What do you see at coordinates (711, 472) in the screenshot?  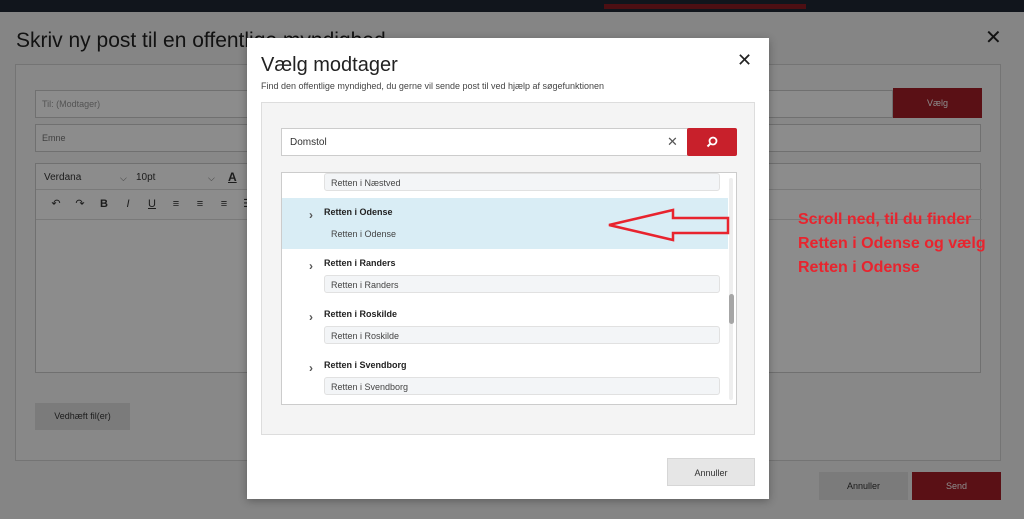 I see `modal-cancel-button: Annuller` at bounding box center [711, 472].